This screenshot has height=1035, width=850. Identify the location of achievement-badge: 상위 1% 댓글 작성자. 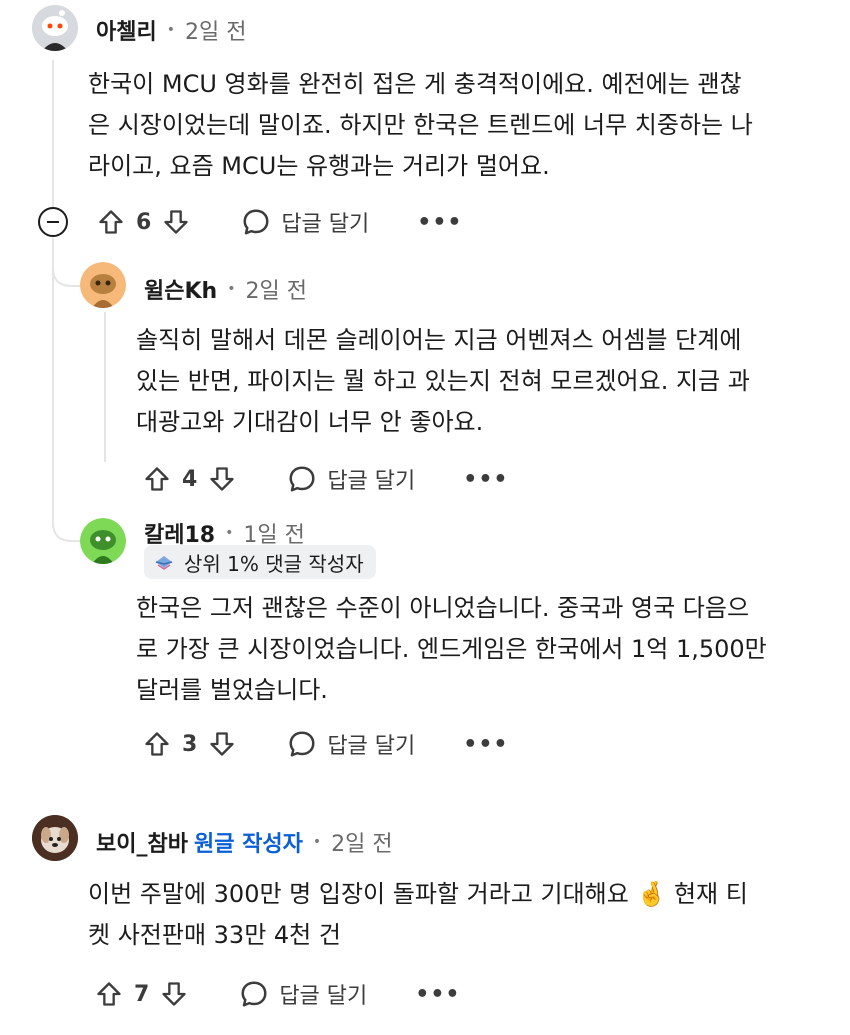
(260, 562).